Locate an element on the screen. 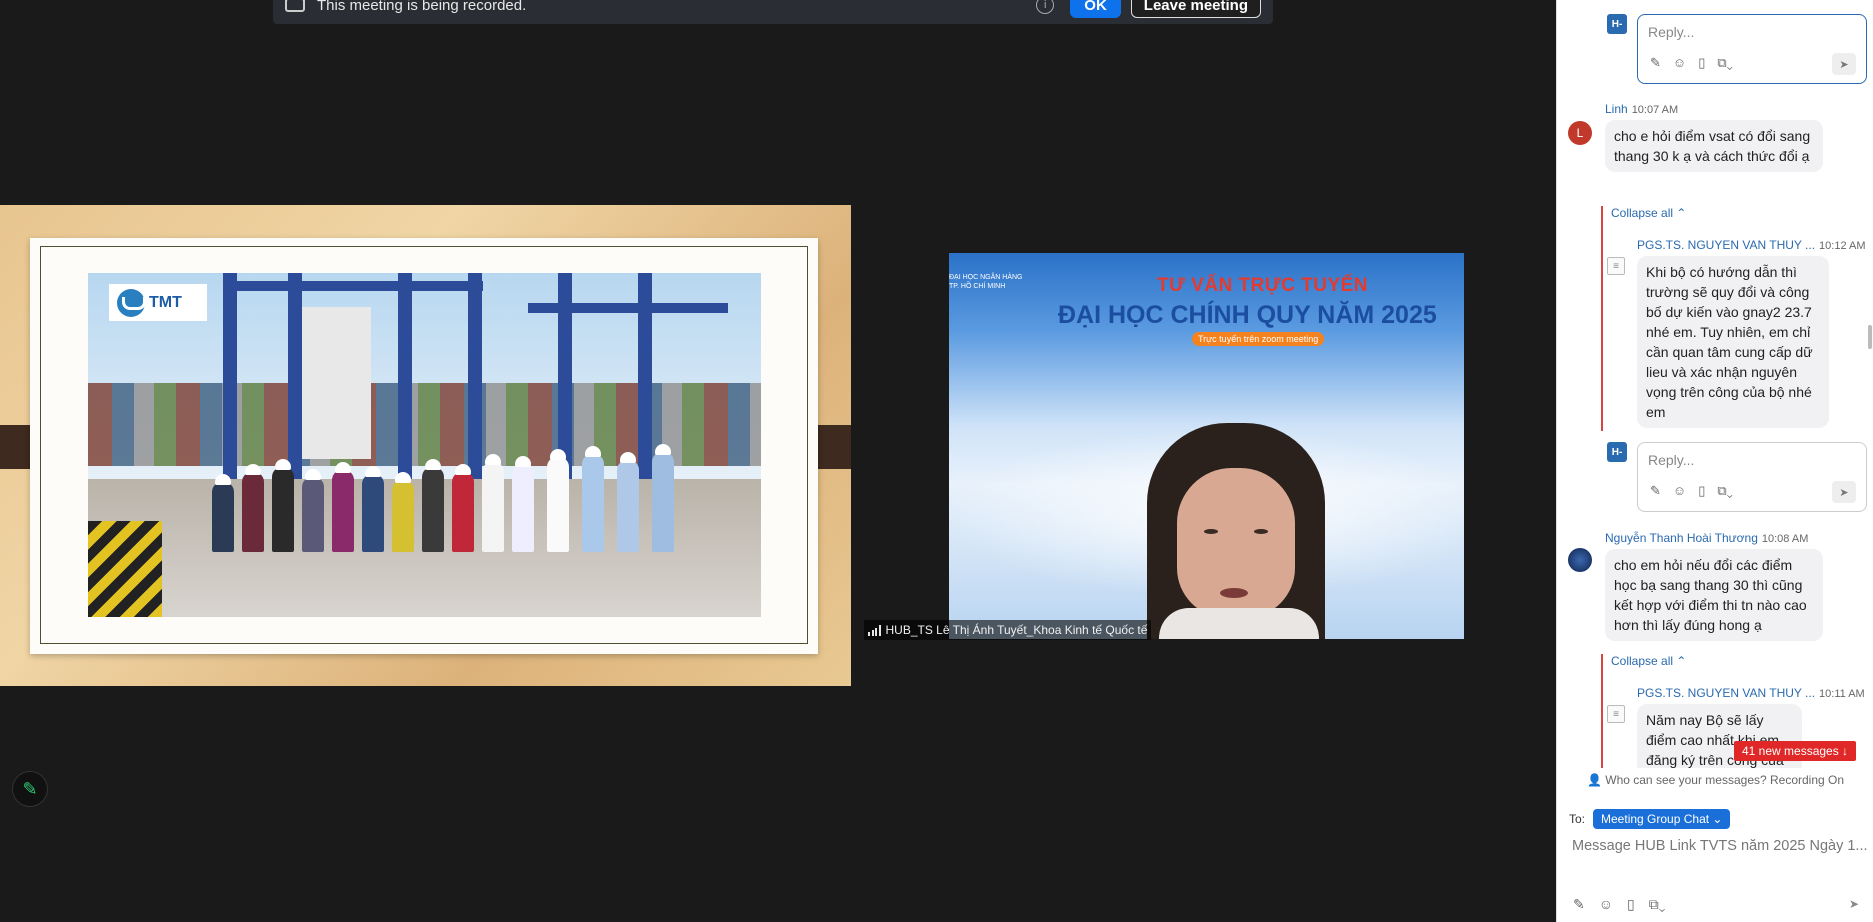 The height and width of the screenshot is (922, 1873). recipient-dropdown: Meeting Group Chat ⌄ is located at coordinates (1662, 819).